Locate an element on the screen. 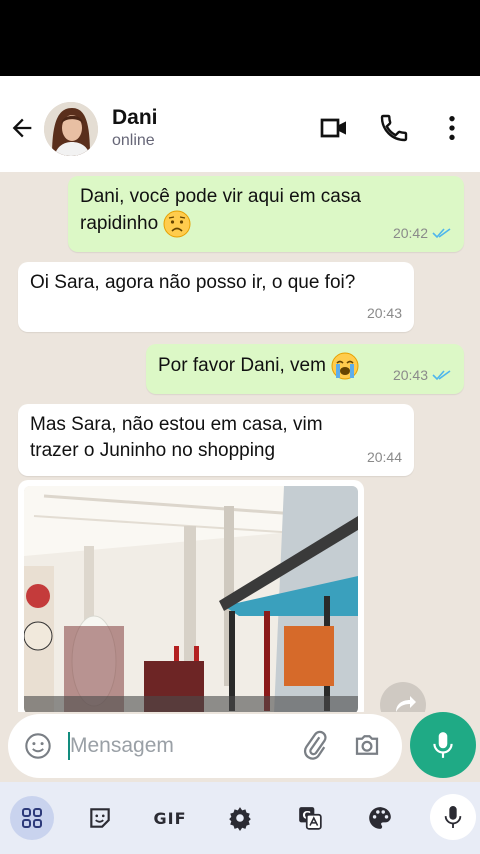  translate-icon: G is located at coordinates (310, 818).